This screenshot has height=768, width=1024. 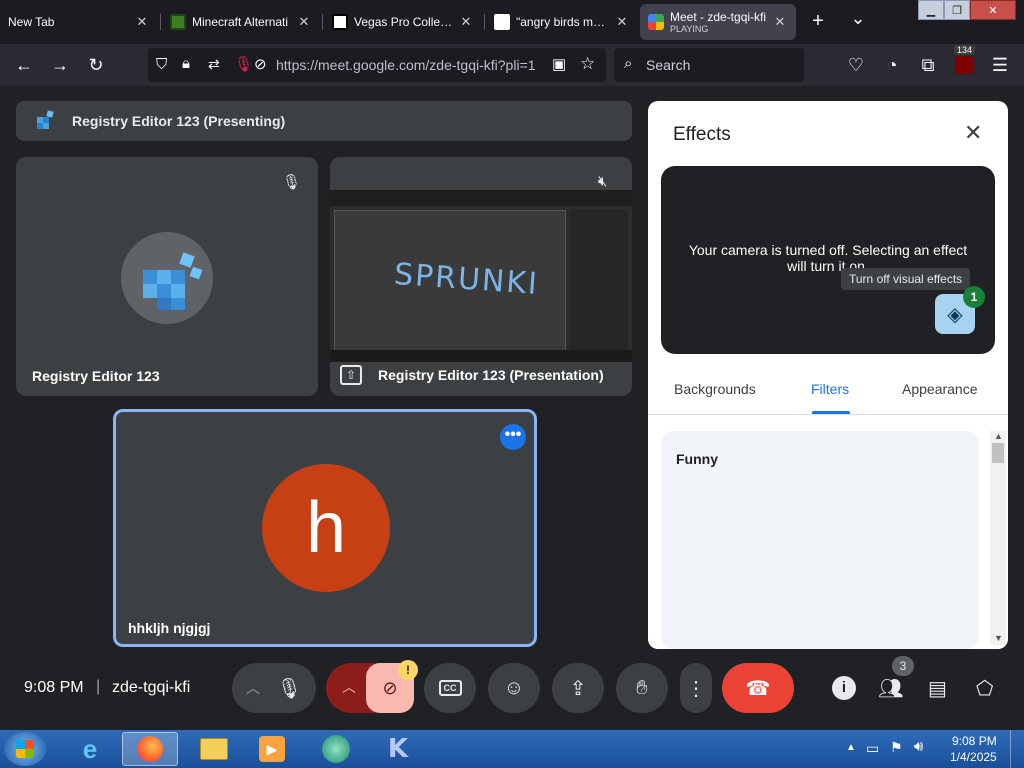 What do you see at coordinates (689, 29) in the screenshot?
I see `tab-playing-label: PLAYING` at bounding box center [689, 29].